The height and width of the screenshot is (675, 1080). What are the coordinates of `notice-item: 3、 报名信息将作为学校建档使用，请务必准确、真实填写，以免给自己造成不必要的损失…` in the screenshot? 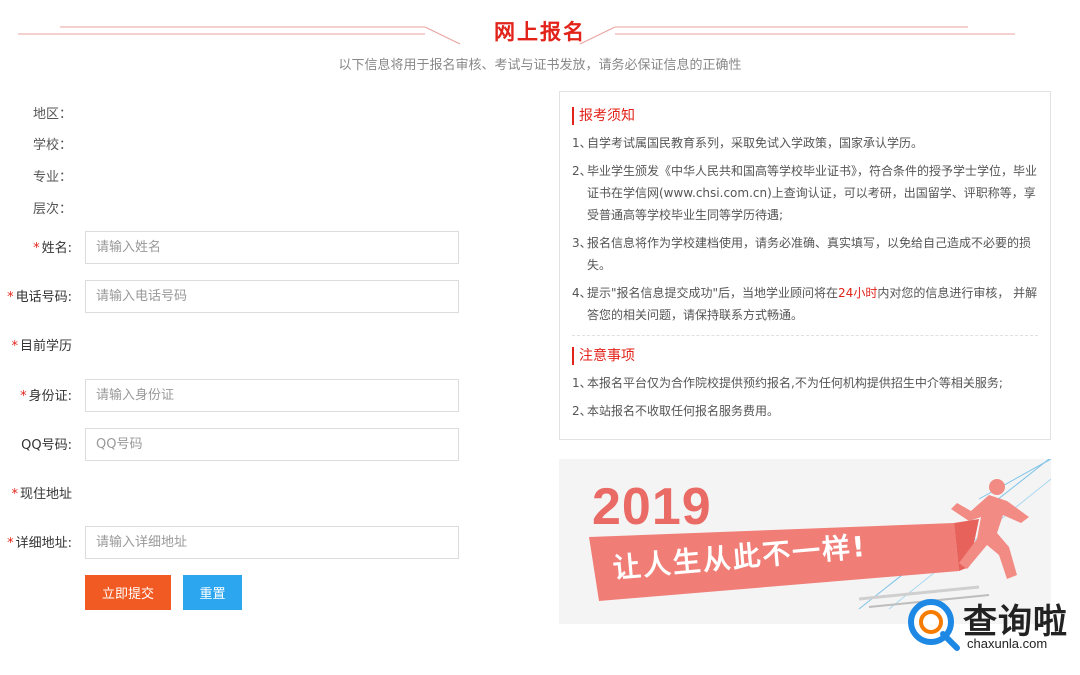 It's located at (802, 254).